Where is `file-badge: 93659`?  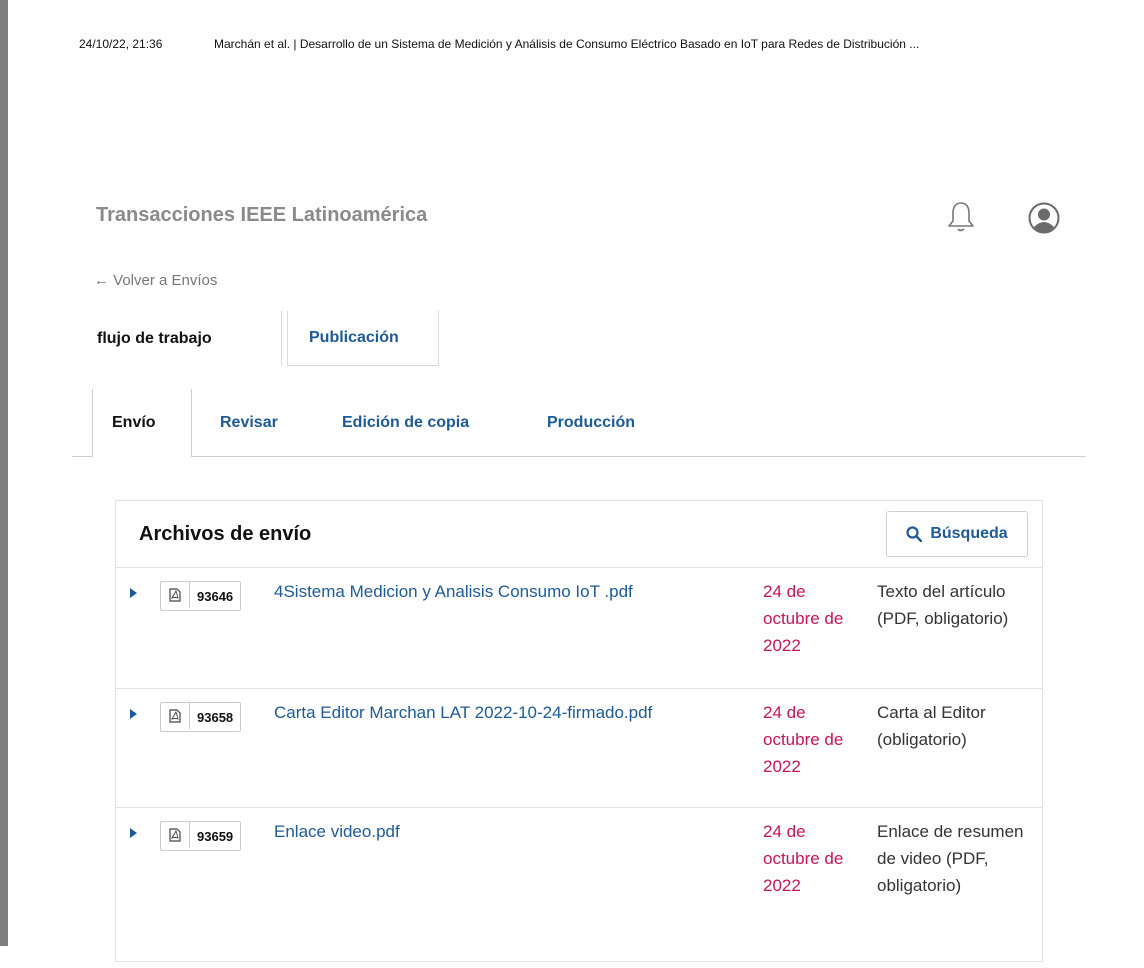 file-badge: 93659 is located at coordinates (201, 836).